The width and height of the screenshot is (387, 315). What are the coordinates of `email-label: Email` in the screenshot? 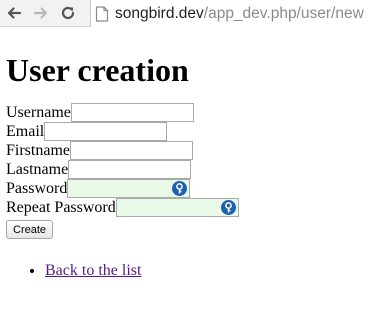 It's located at (25, 131).